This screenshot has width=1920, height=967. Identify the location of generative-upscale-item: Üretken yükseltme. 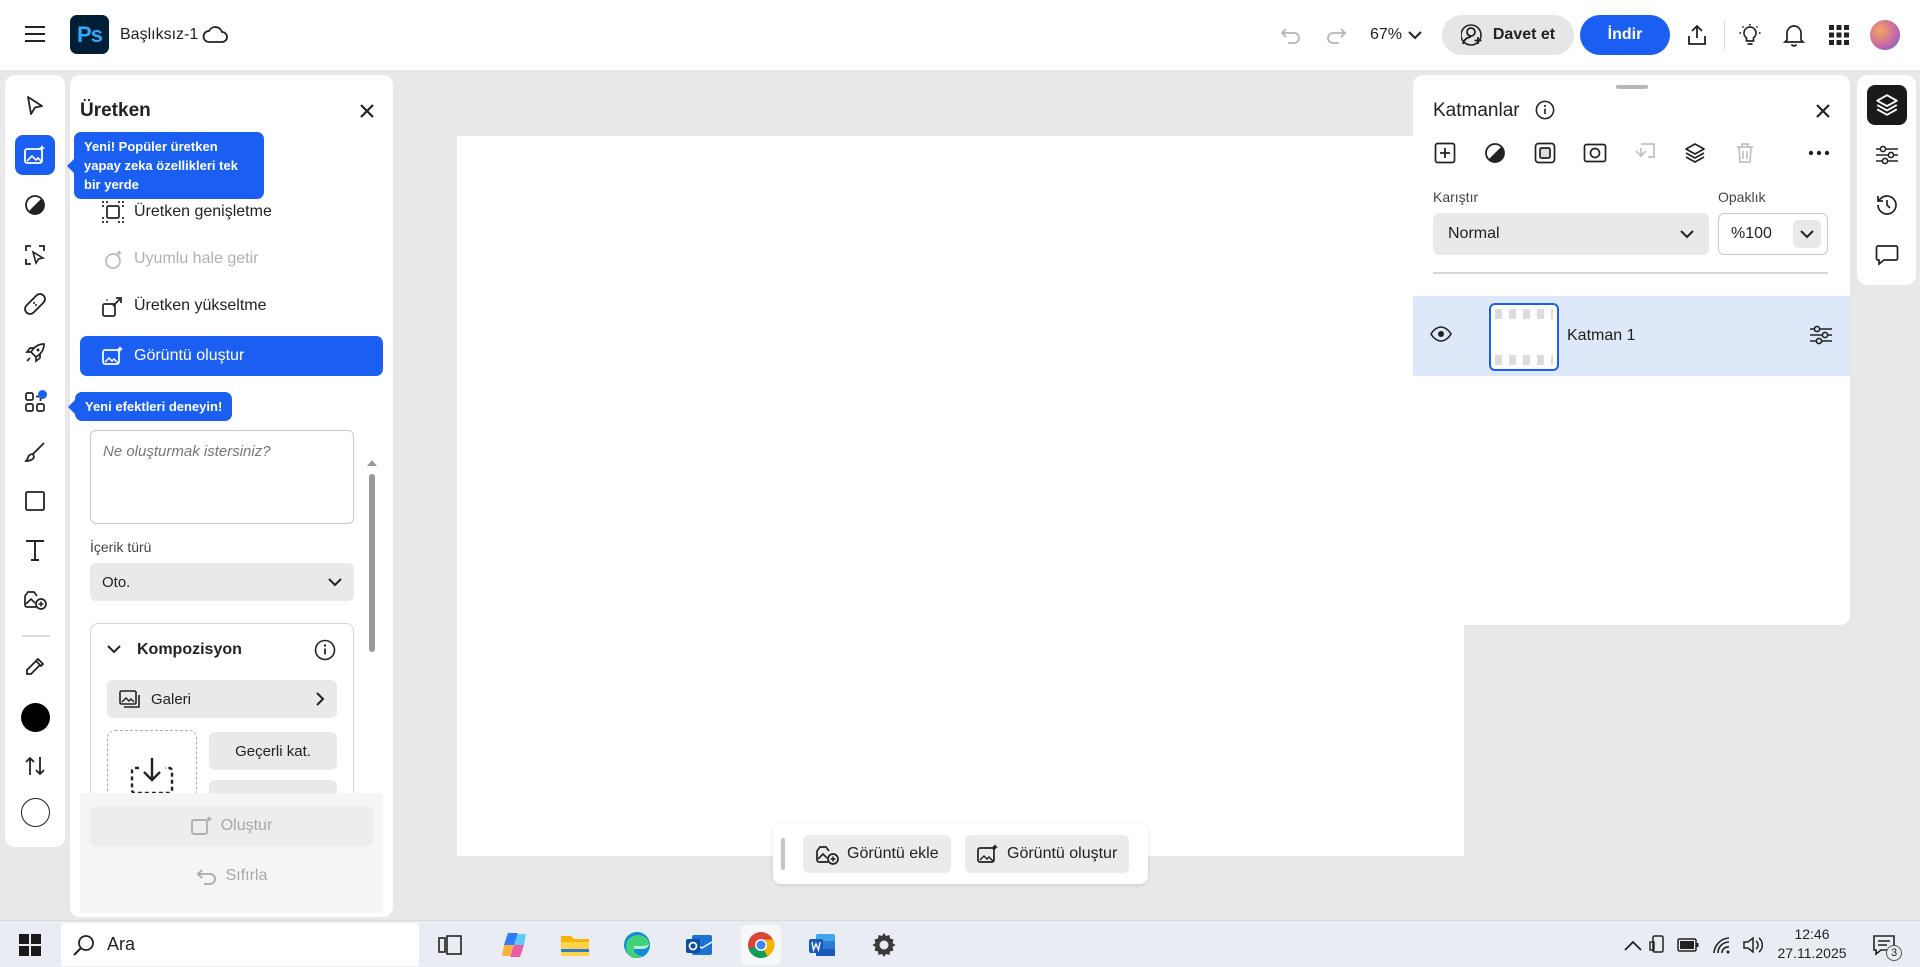
(231, 306).